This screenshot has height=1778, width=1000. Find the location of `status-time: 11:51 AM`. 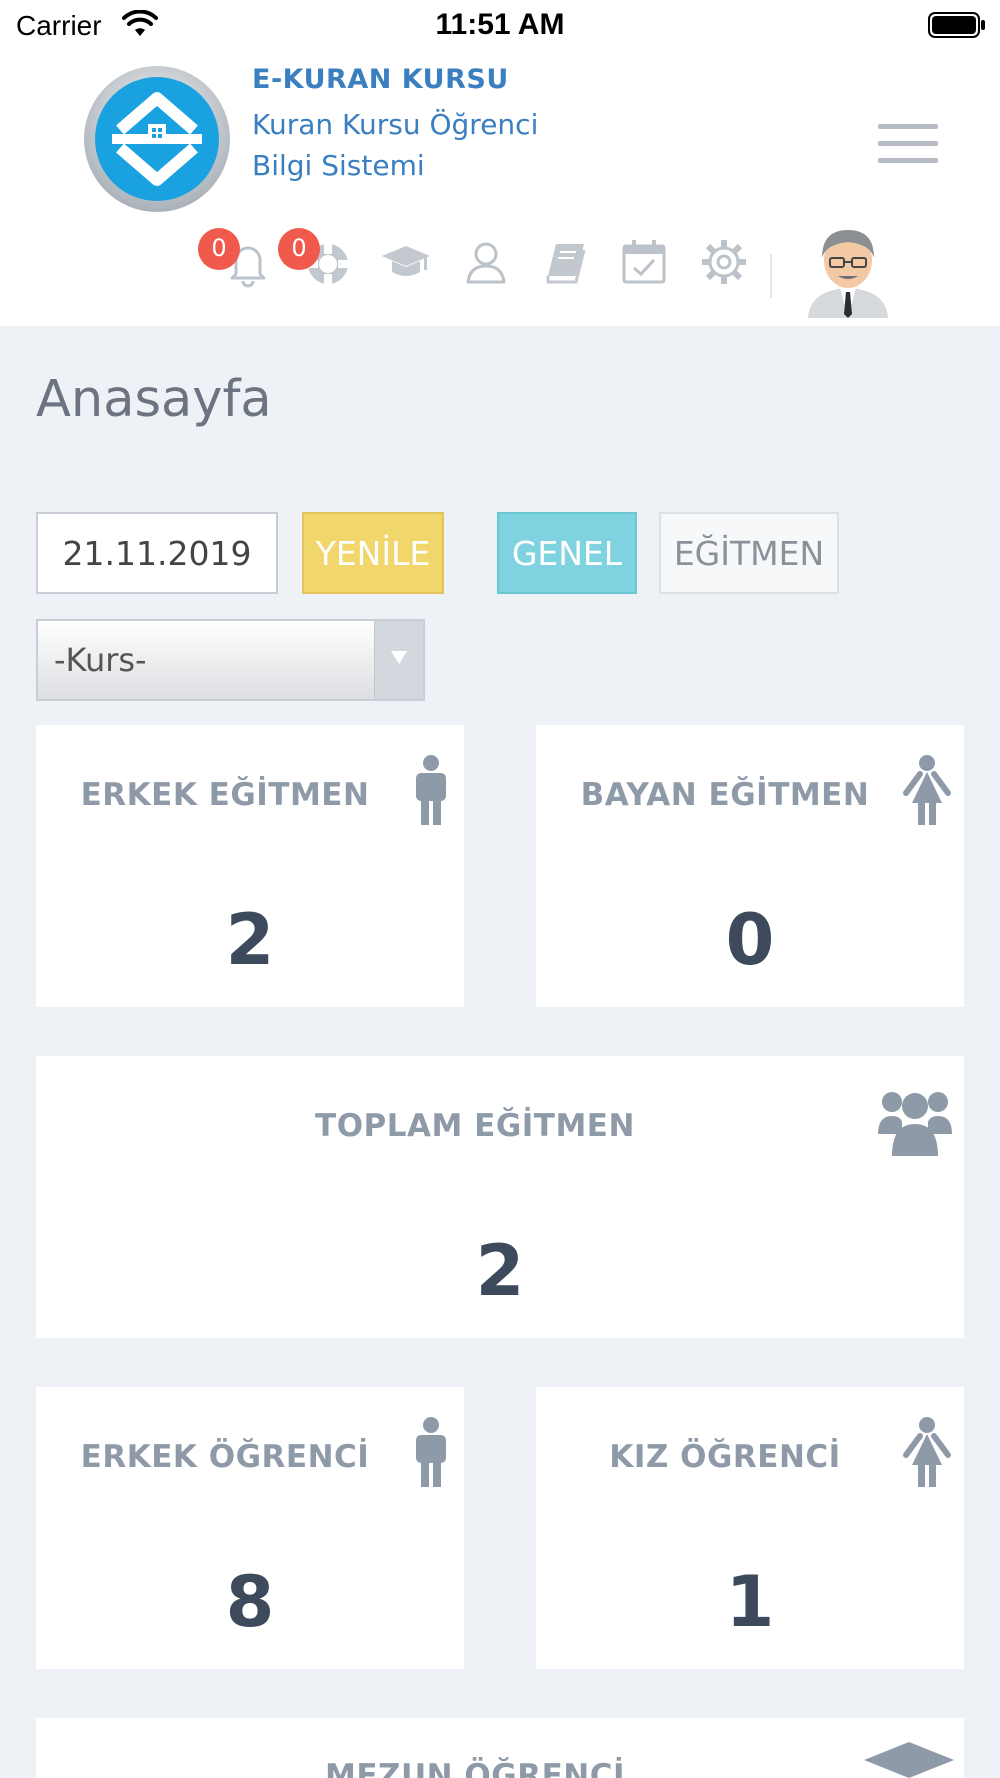

status-time: 11:51 AM is located at coordinates (500, 24).